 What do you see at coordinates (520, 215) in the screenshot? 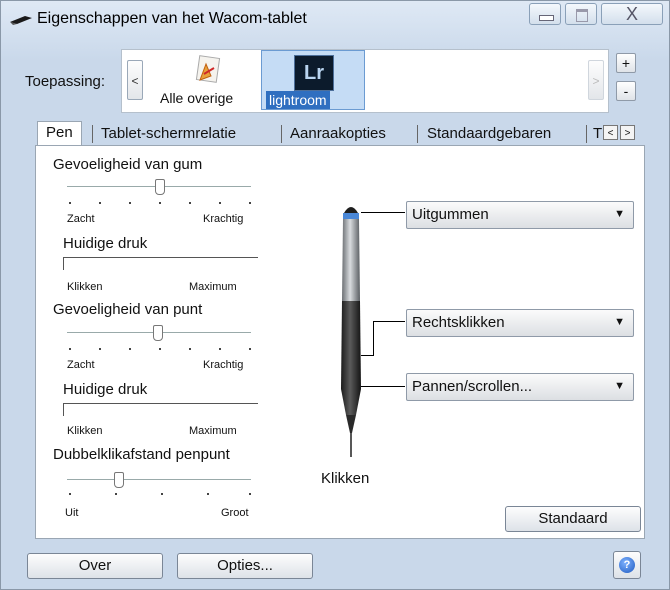
I see `eraser-function-dropdown: Uitgummen ▼` at bounding box center [520, 215].